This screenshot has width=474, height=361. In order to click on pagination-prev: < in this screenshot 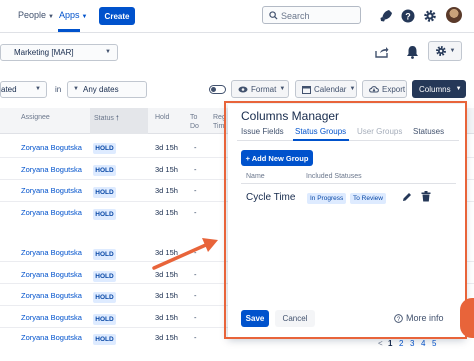, I will do `click(380, 343)`.